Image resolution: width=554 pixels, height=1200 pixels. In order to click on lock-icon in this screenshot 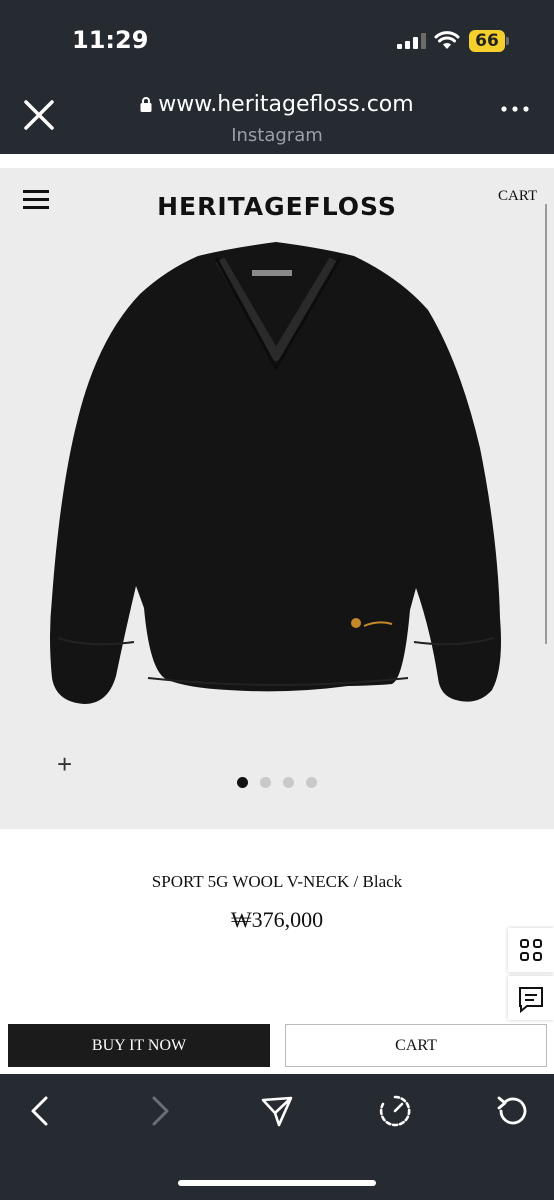, I will do `click(146, 104)`.